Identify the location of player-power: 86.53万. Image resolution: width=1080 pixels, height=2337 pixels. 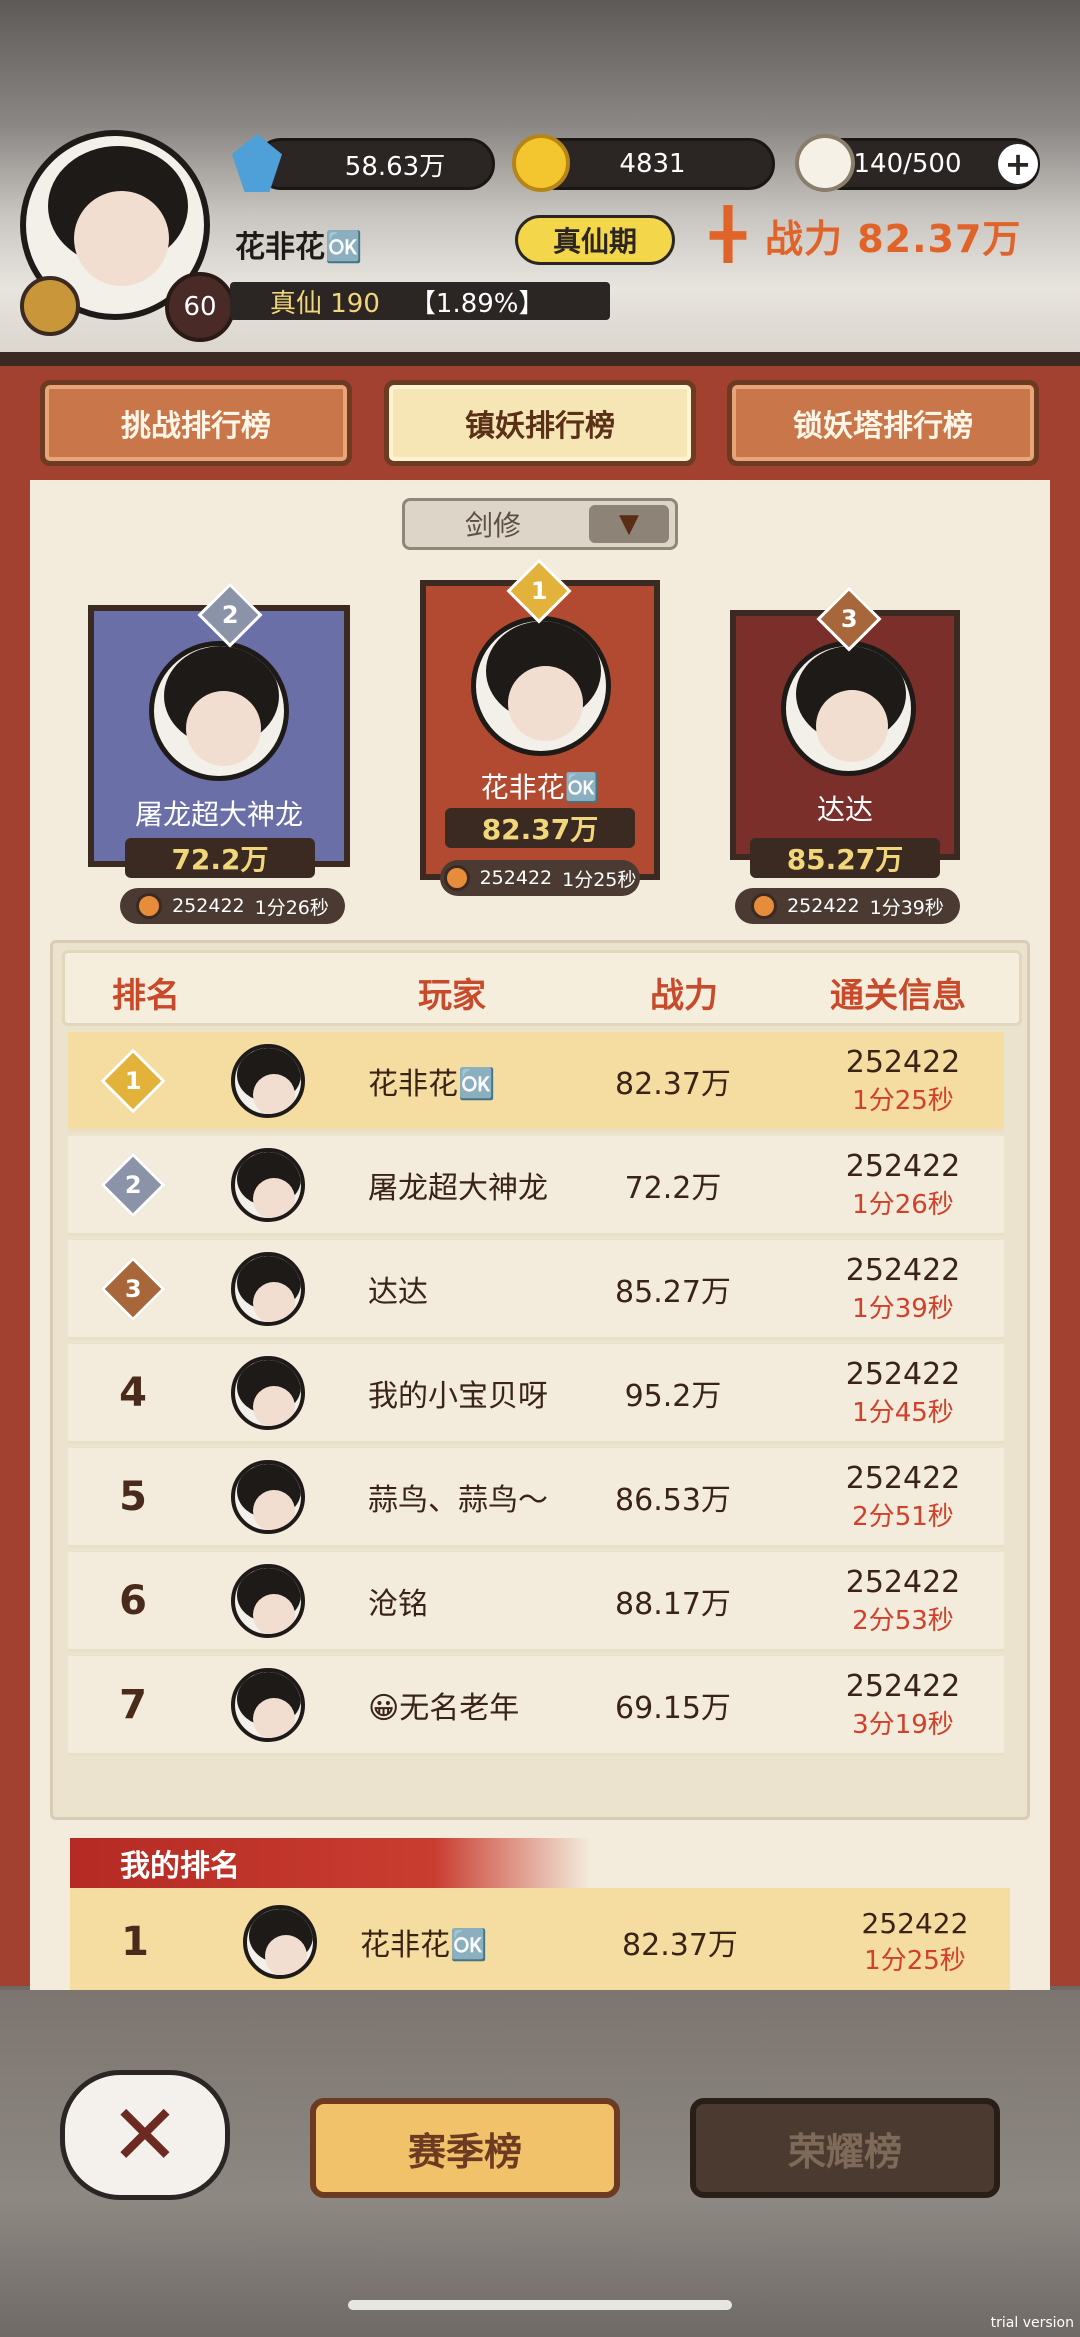
(673, 1500).